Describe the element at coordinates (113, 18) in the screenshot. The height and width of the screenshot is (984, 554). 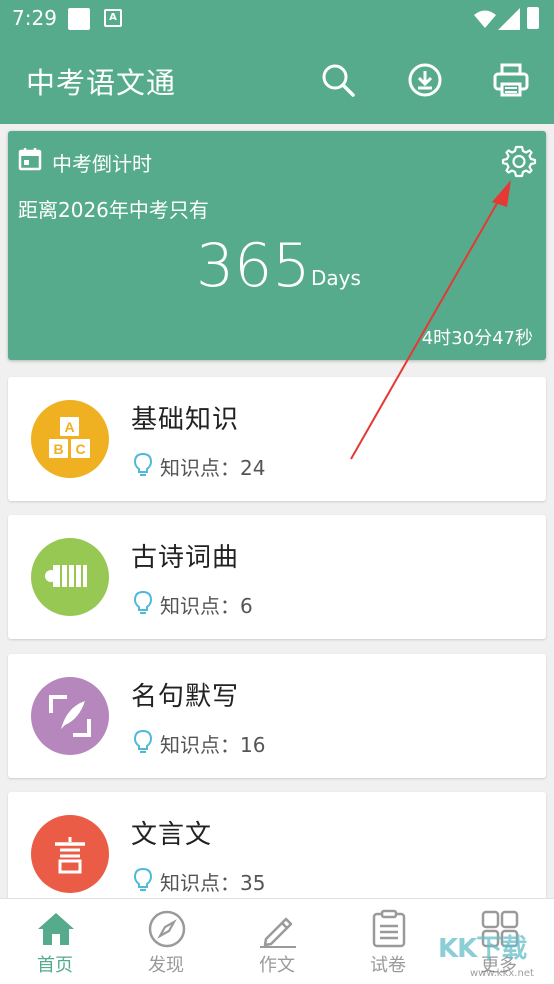
I see `keyboard-a-icon: A` at that location.